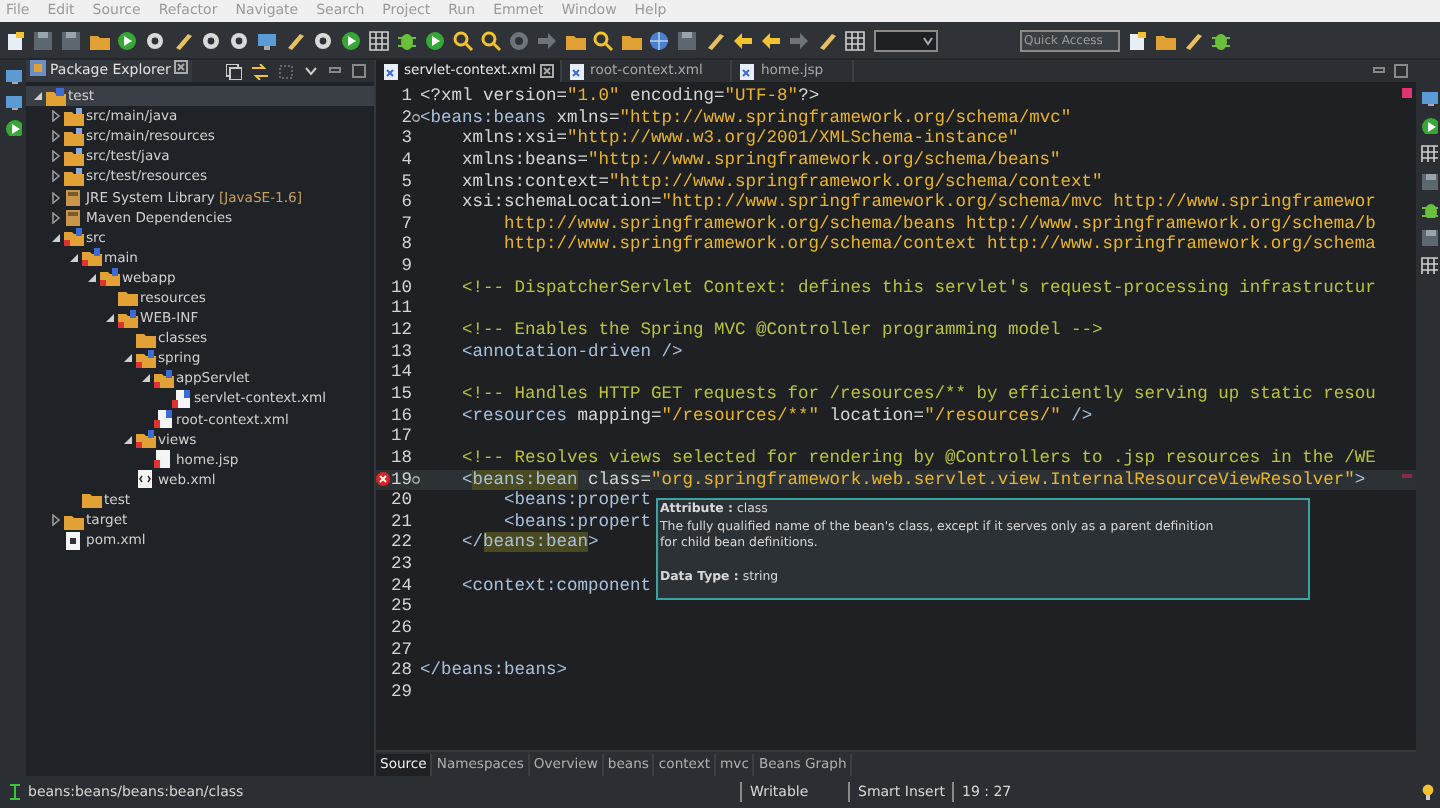  What do you see at coordinates (906, 40) in the screenshot?
I see `dropdown-field` at bounding box center [906, 40].